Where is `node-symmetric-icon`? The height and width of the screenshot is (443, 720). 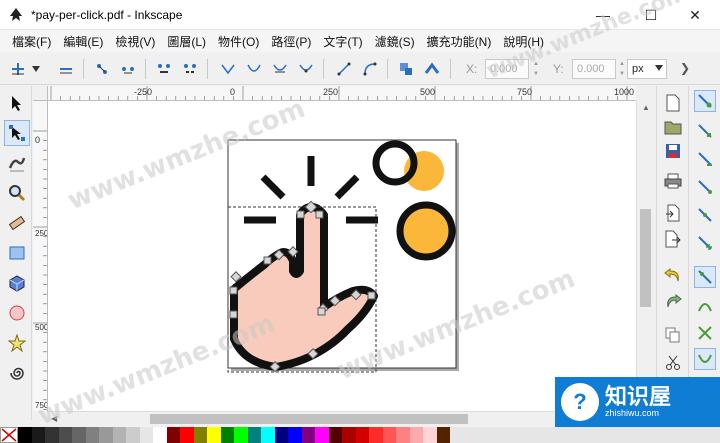 node-symmetric-icon is located at coordinates (280, 69).